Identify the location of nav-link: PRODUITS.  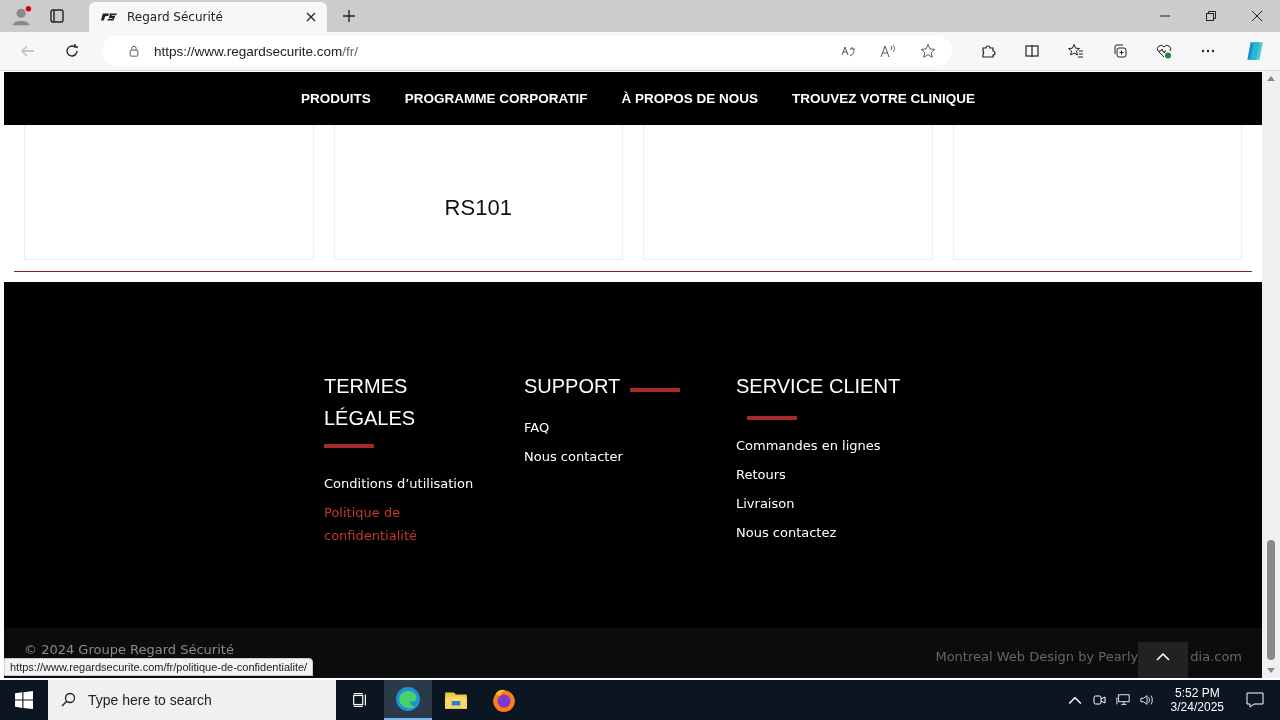
(335, 98).